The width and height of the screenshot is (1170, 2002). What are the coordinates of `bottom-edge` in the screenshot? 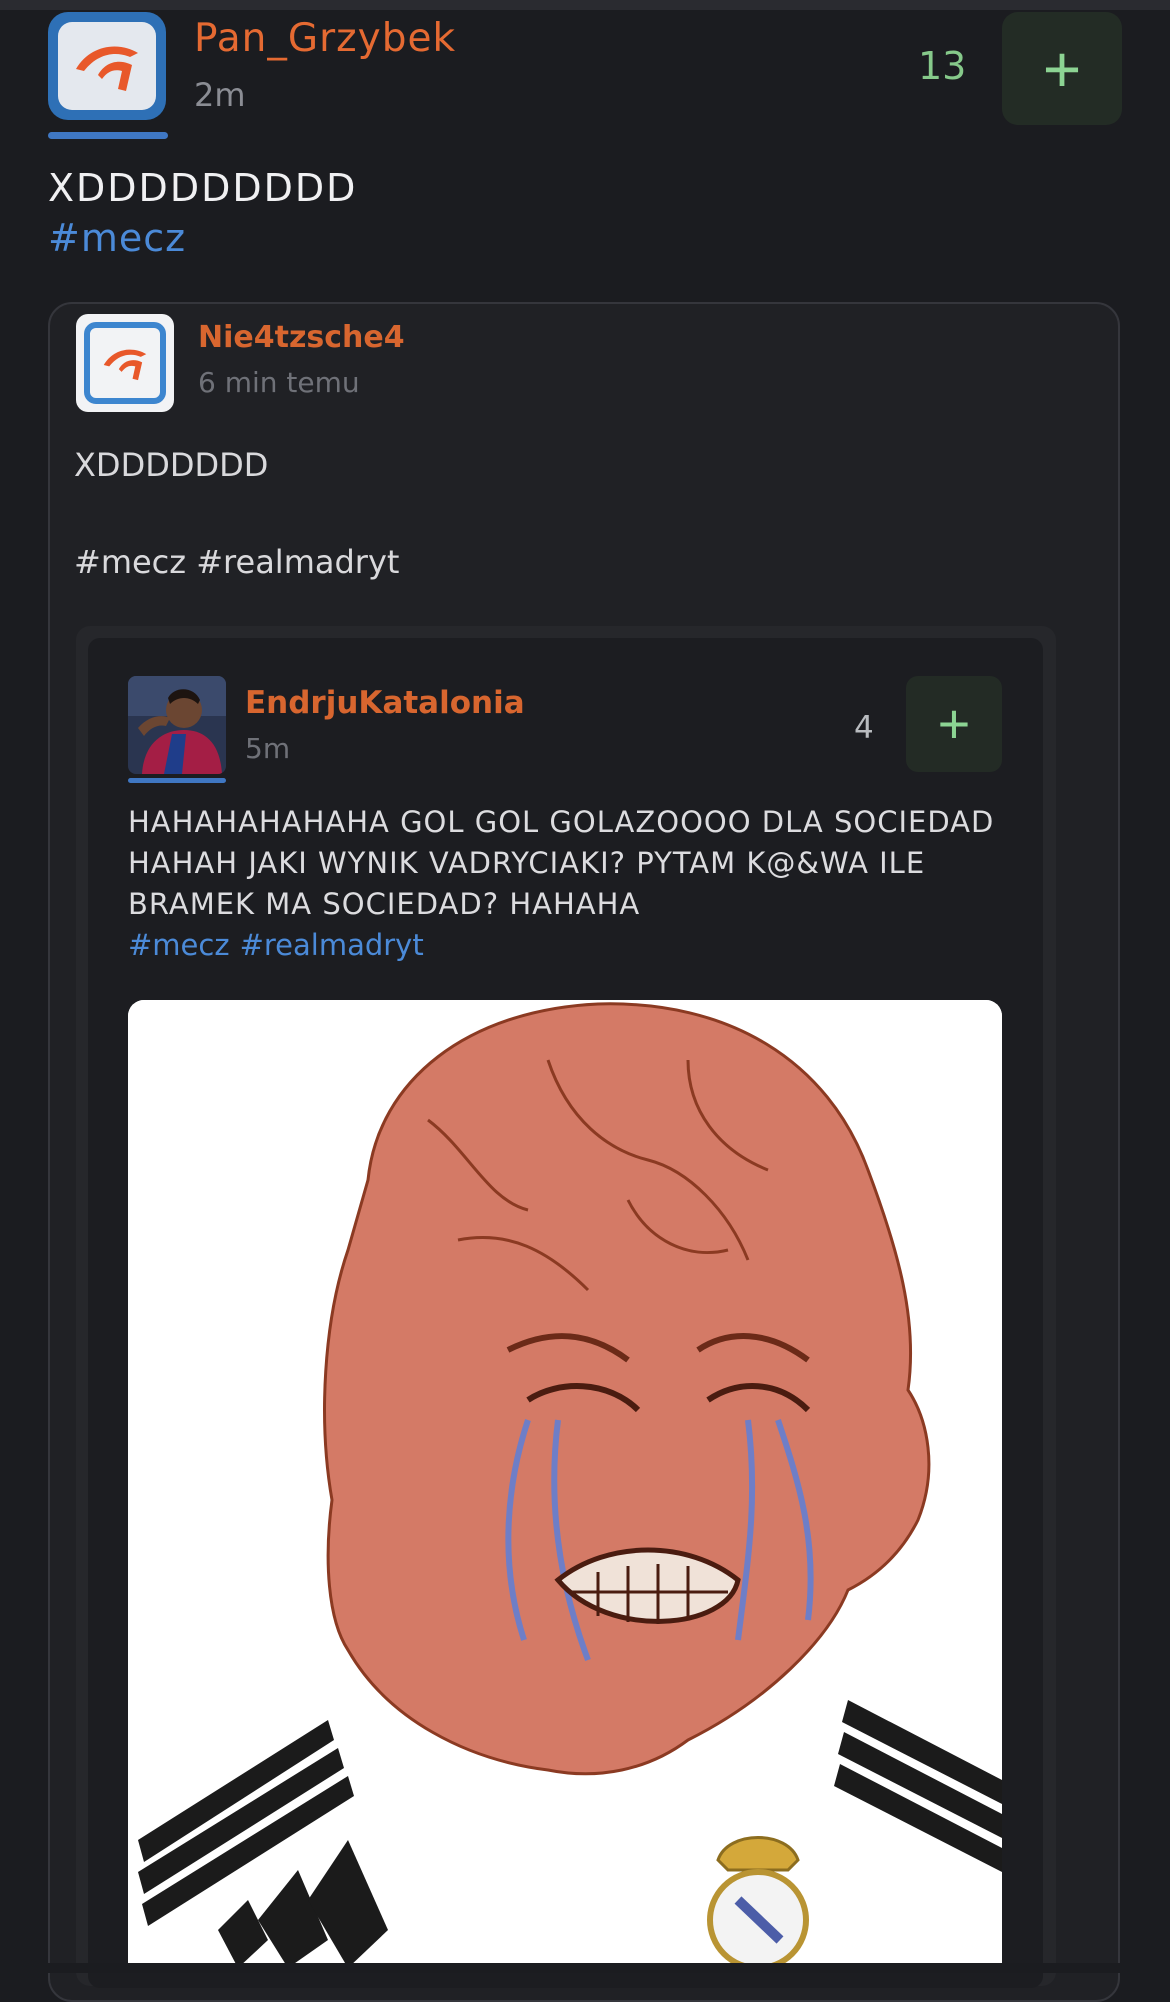 It's located at (585, 1968).